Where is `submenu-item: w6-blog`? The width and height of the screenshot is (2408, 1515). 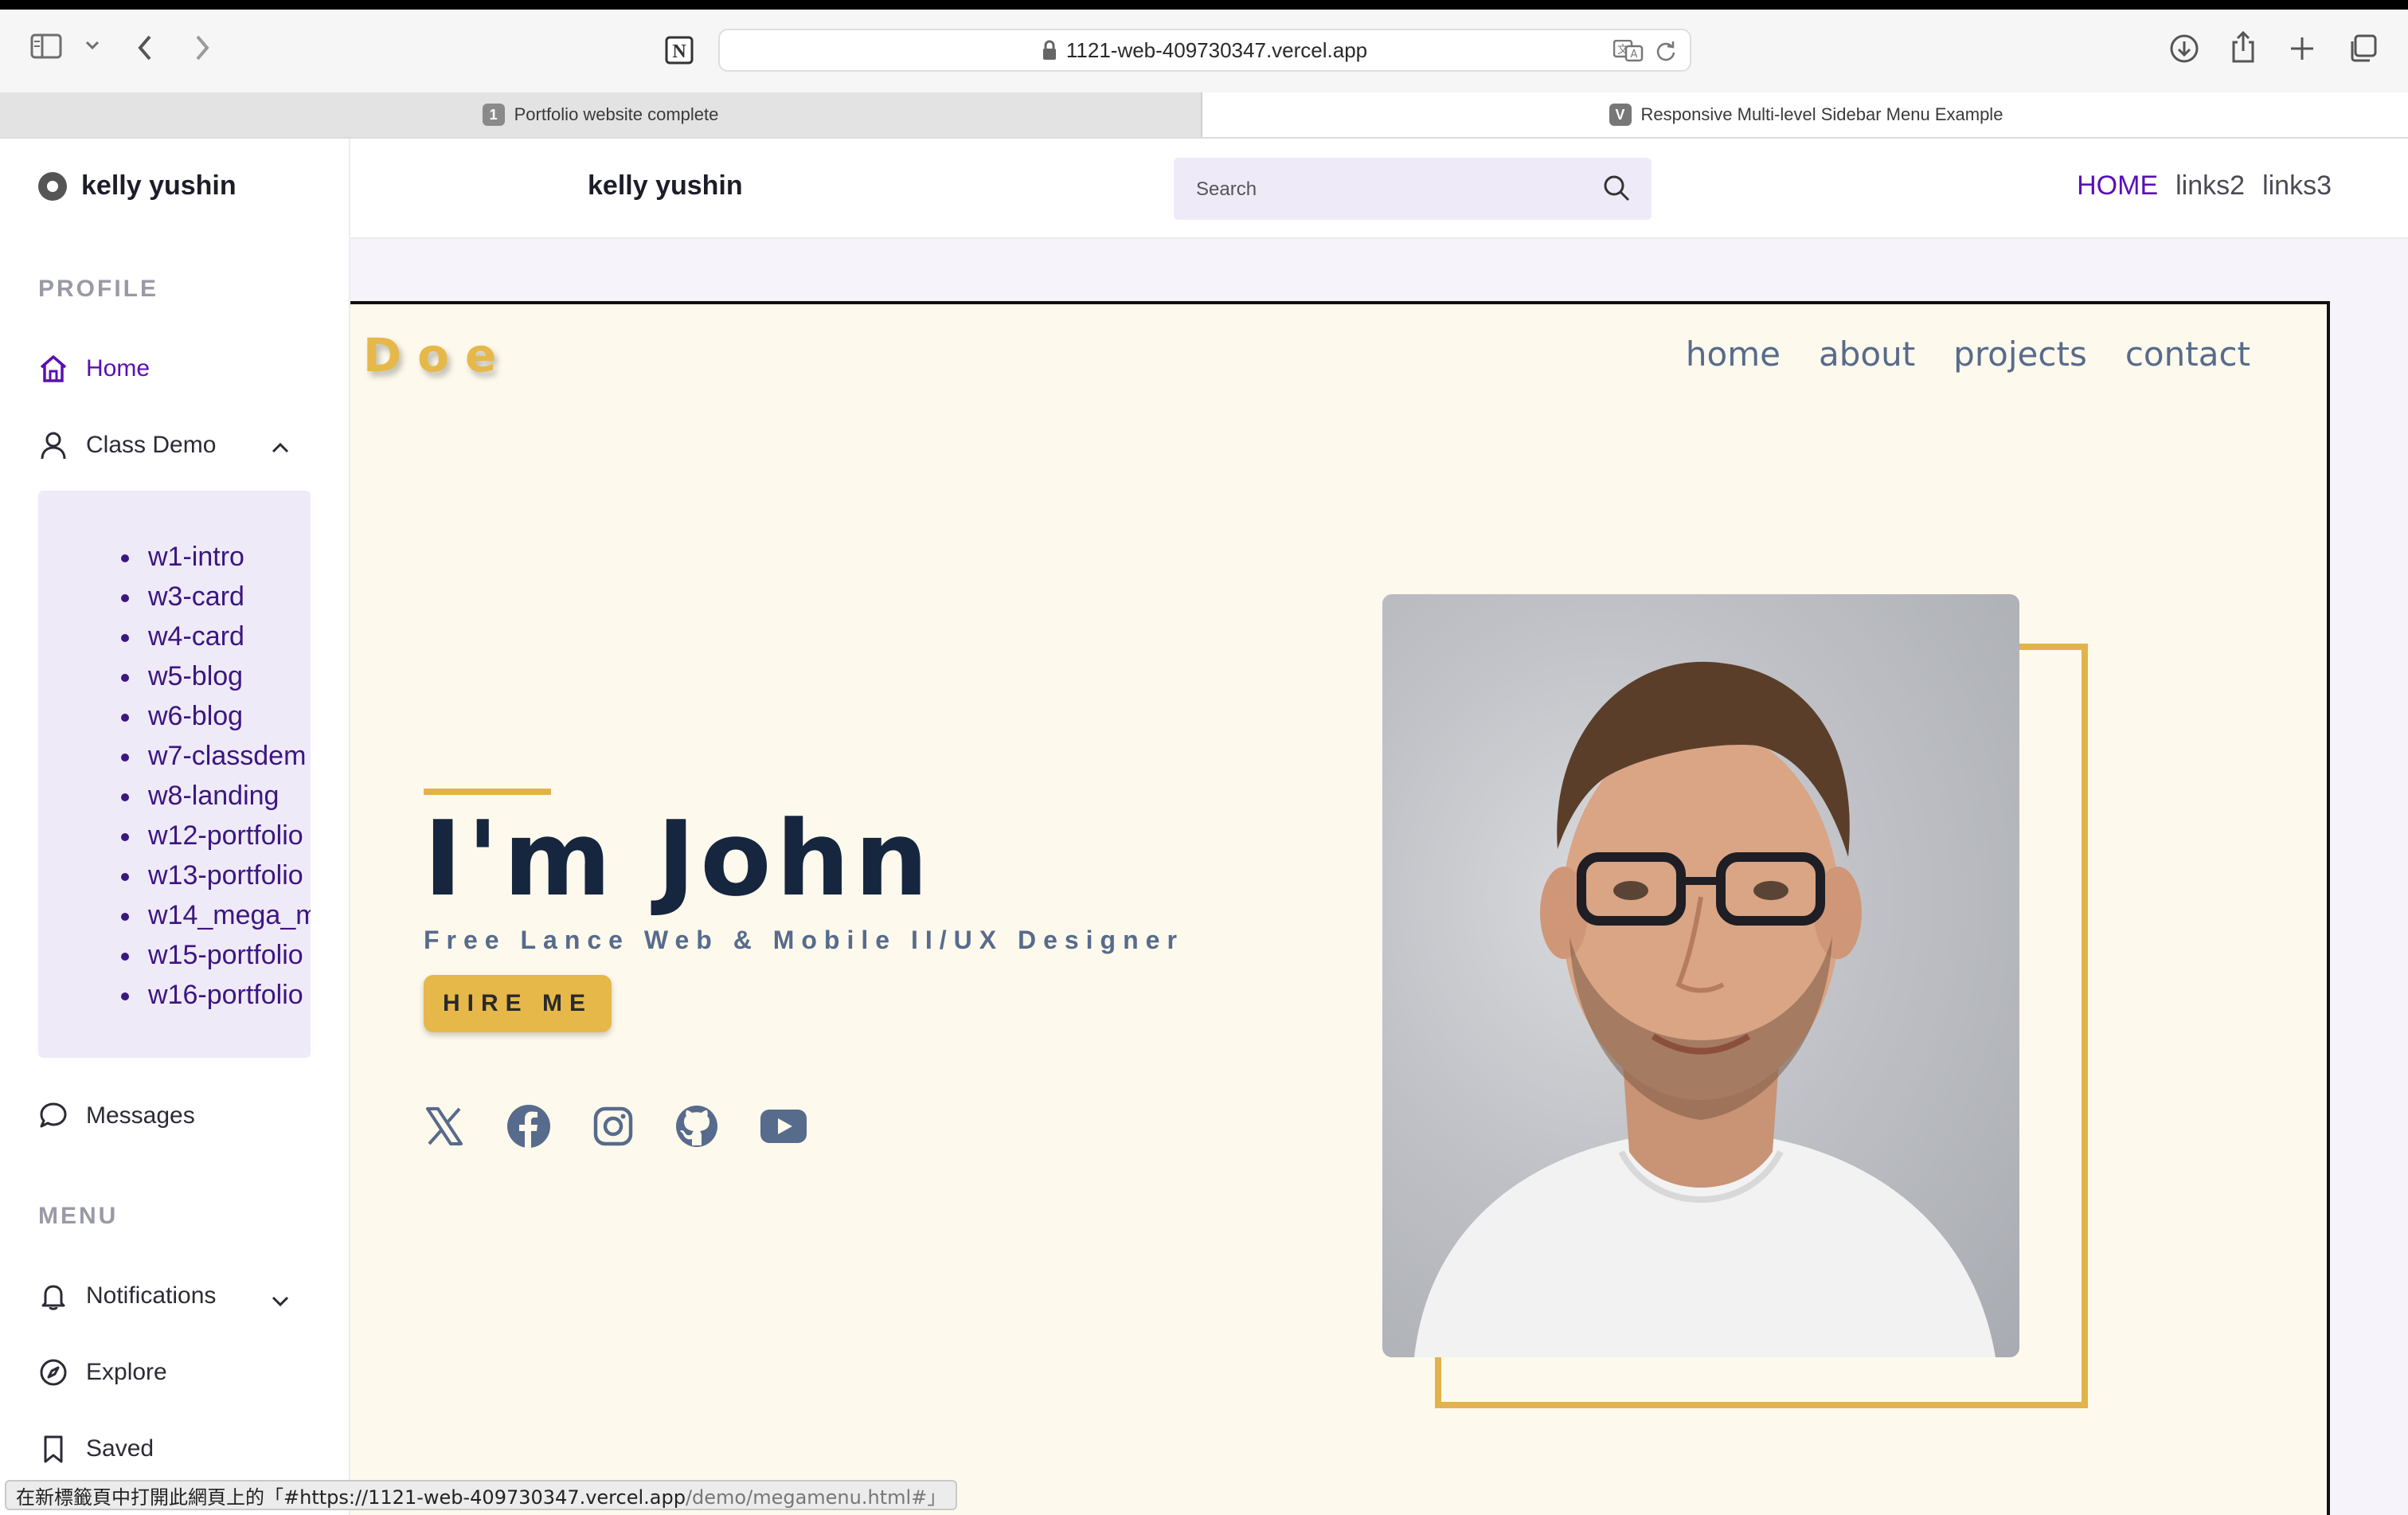 submenu-item: w6-blog is located at coordinates (174, 716).